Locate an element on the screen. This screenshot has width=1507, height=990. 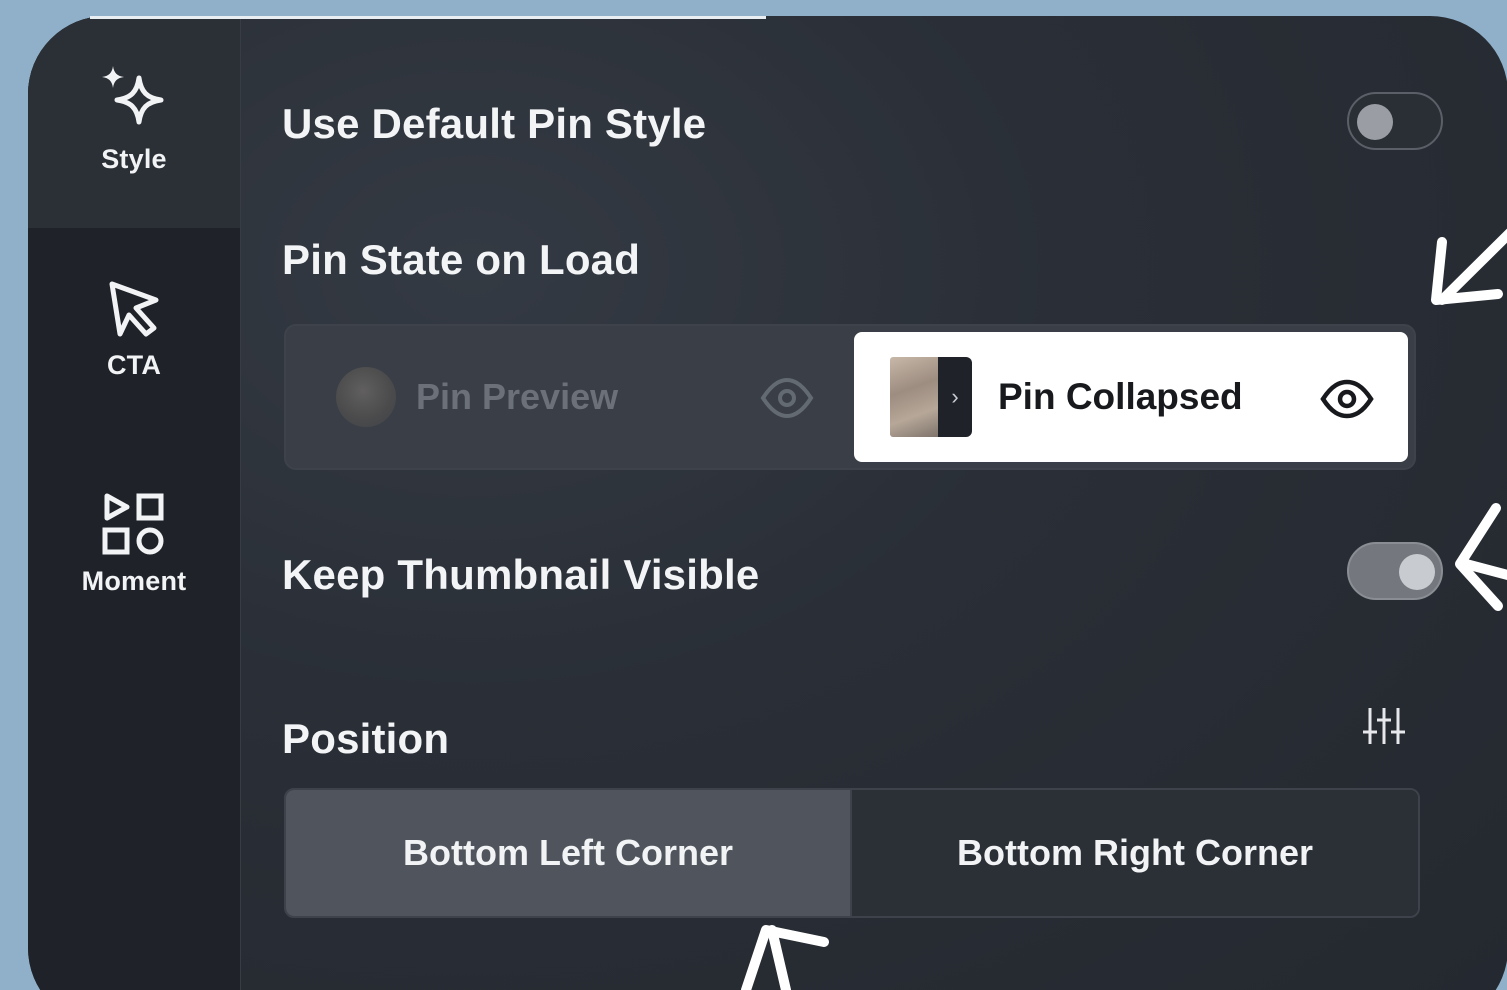
sidebar: Style CTA Moment is located at coordinates (134, 503).